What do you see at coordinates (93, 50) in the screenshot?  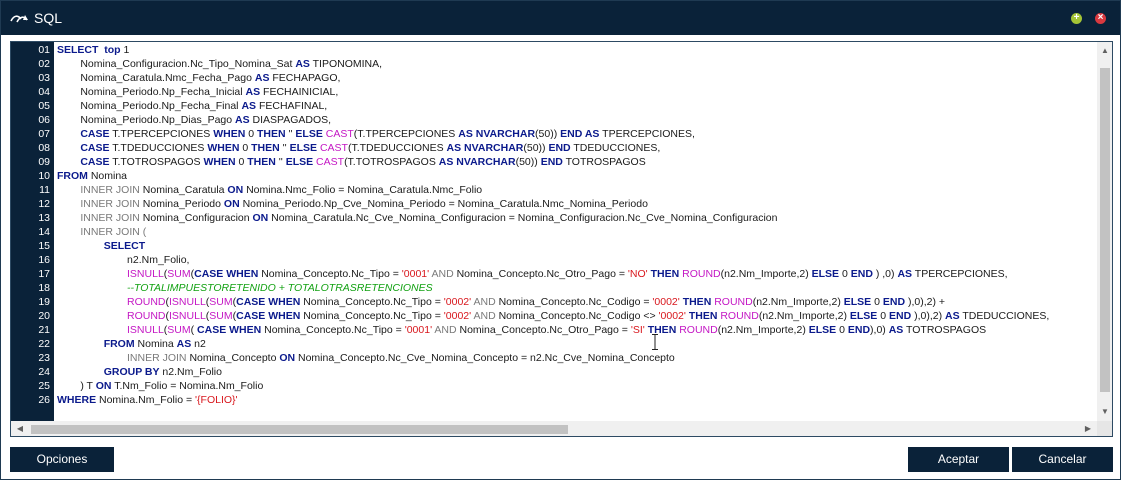 I see `code-line: SELECT top 1` at bounding box center [93, 50].